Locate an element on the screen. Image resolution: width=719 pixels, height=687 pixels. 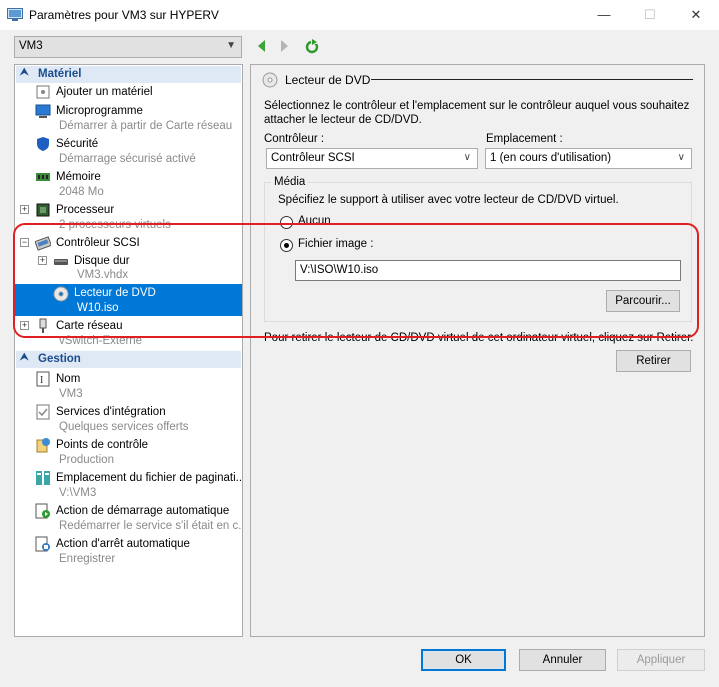
close-button: ✕ is located at coordinates (696, 15).